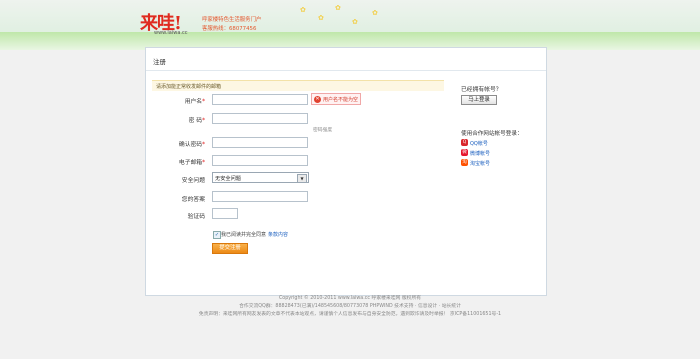 This screenshot has width=700, height=359. I want to click on captcha-input, so click(225, 213).